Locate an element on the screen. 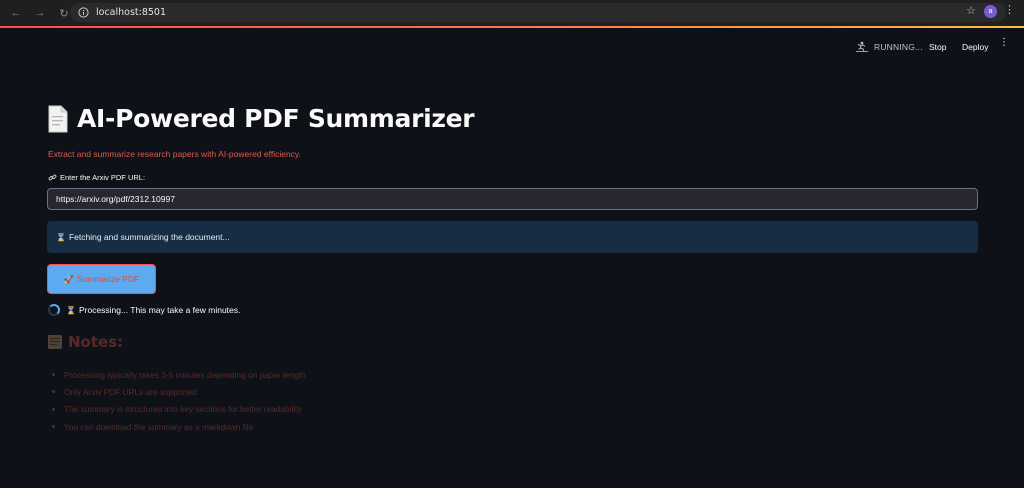  deploy-button: Deploy is located at coordinates (975, 47).